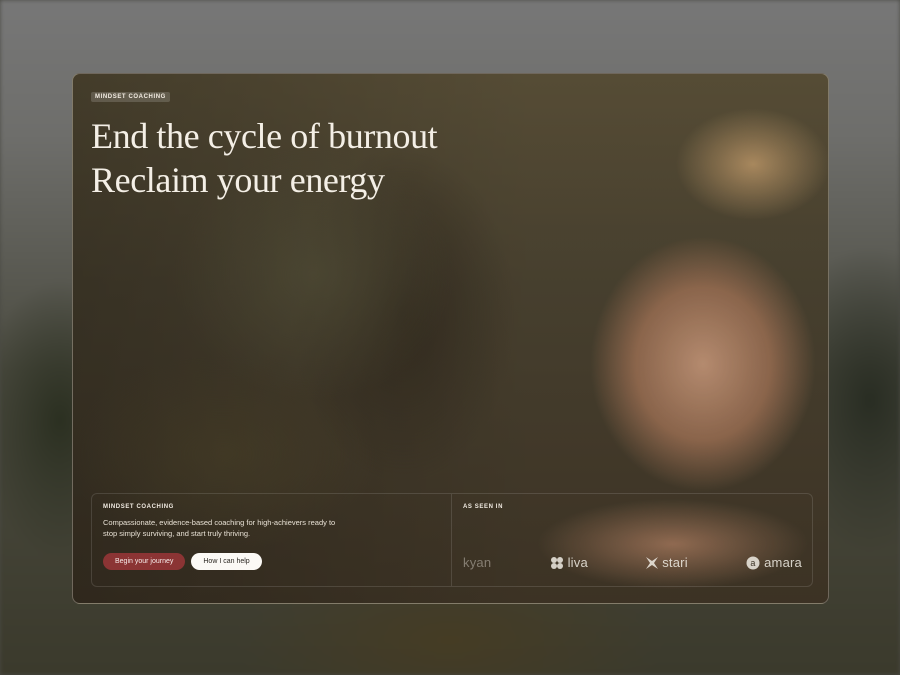 This screenshot has height=675, width=900. I want to click on stari-logo-icon, so click(652, 562).